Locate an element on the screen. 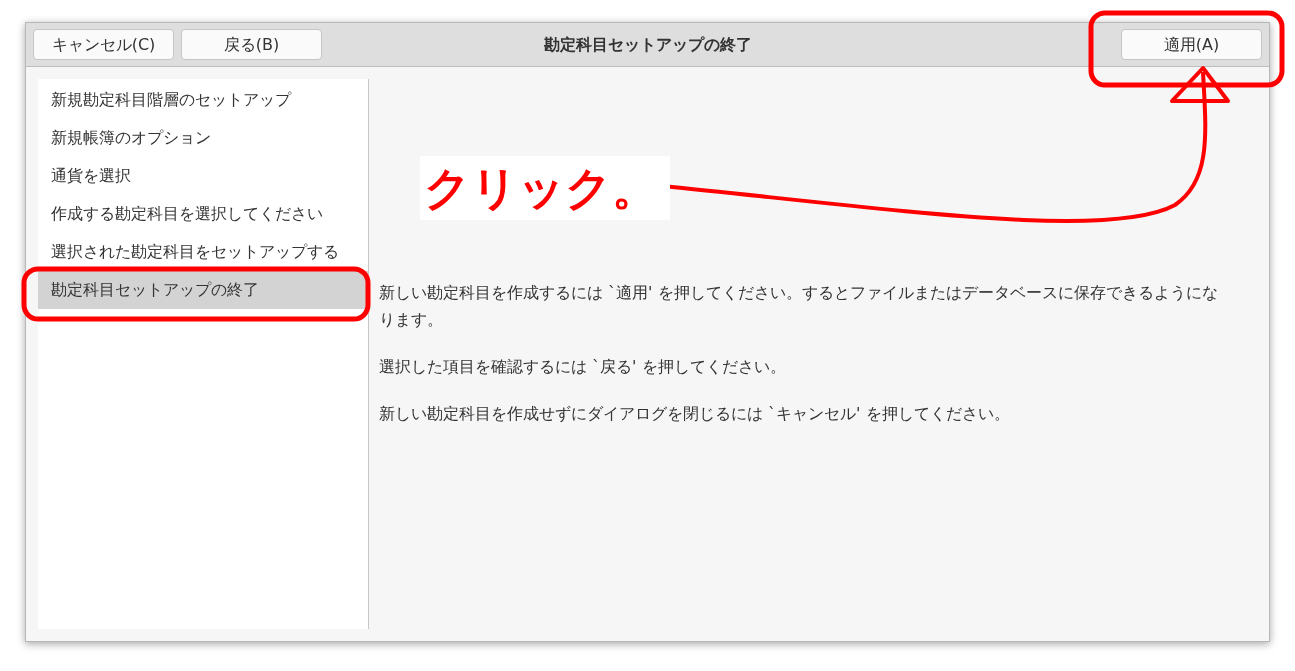  sidebar-item: 新規勘定科目階層のセットアップ is located at coordinates (203, 100).